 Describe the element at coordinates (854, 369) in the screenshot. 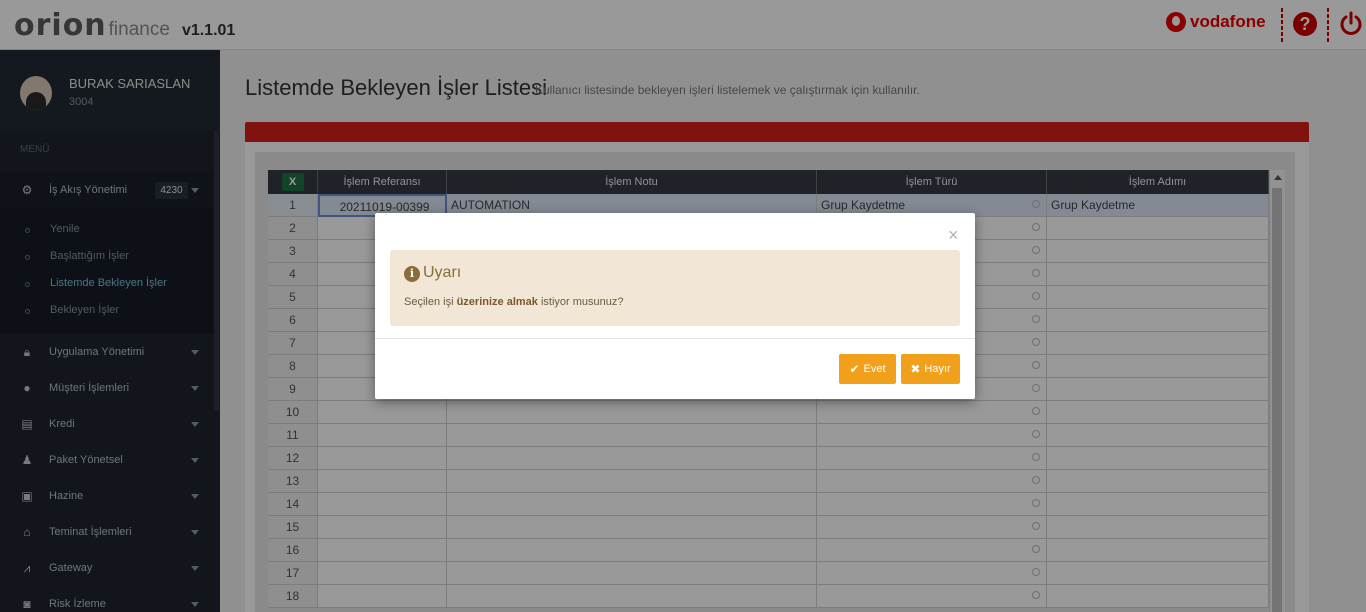

I see `check-icon: ✔` at that location.